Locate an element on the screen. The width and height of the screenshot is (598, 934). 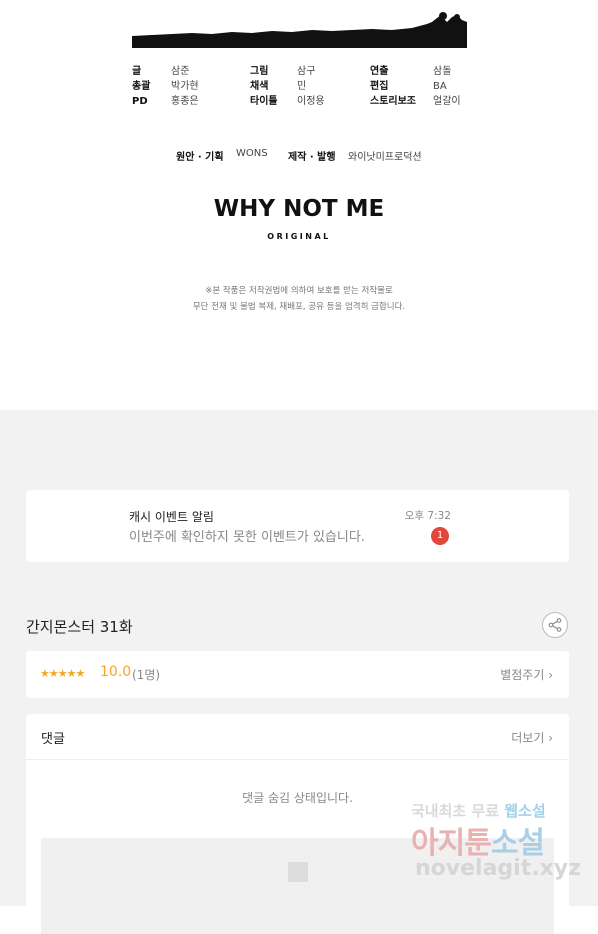
credit-name: 민 is located at coordinates (302, 86).